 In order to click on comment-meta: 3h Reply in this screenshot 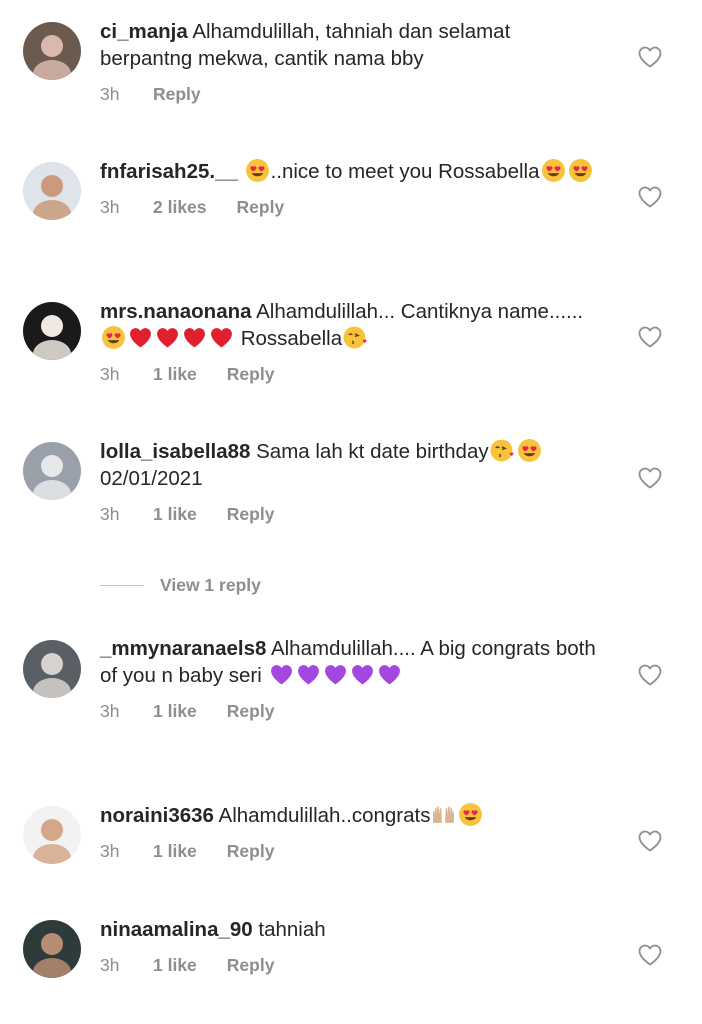, I will do `click(350, 94)`.